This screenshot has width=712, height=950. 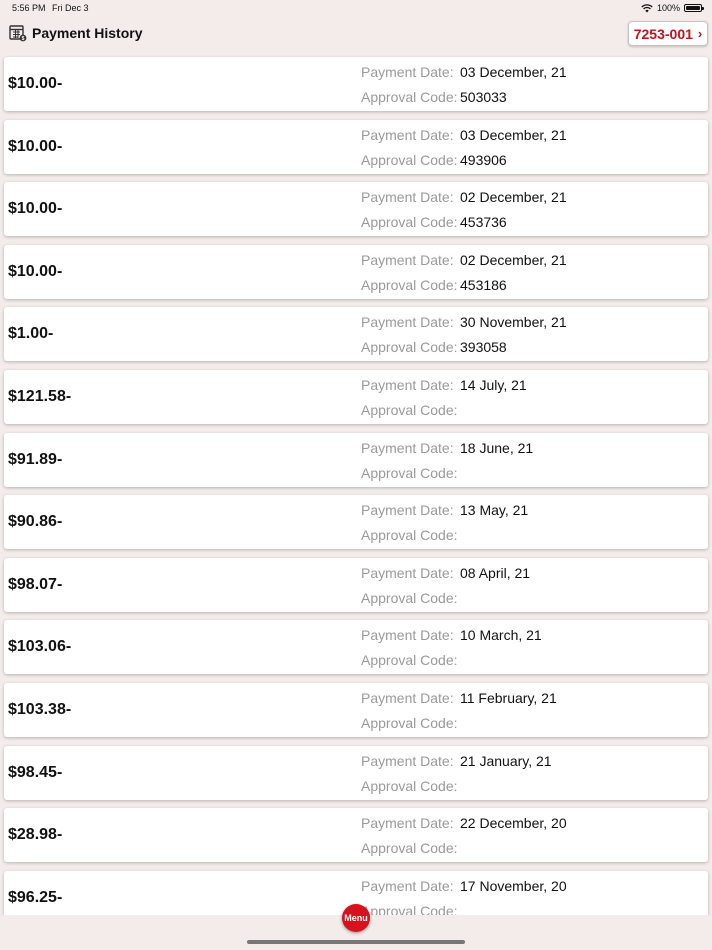 What do you see at coordinates (495, 572) in the screenshot?
I see `payment-date-value: 08 April, 21` at bounding box center [495, 572].